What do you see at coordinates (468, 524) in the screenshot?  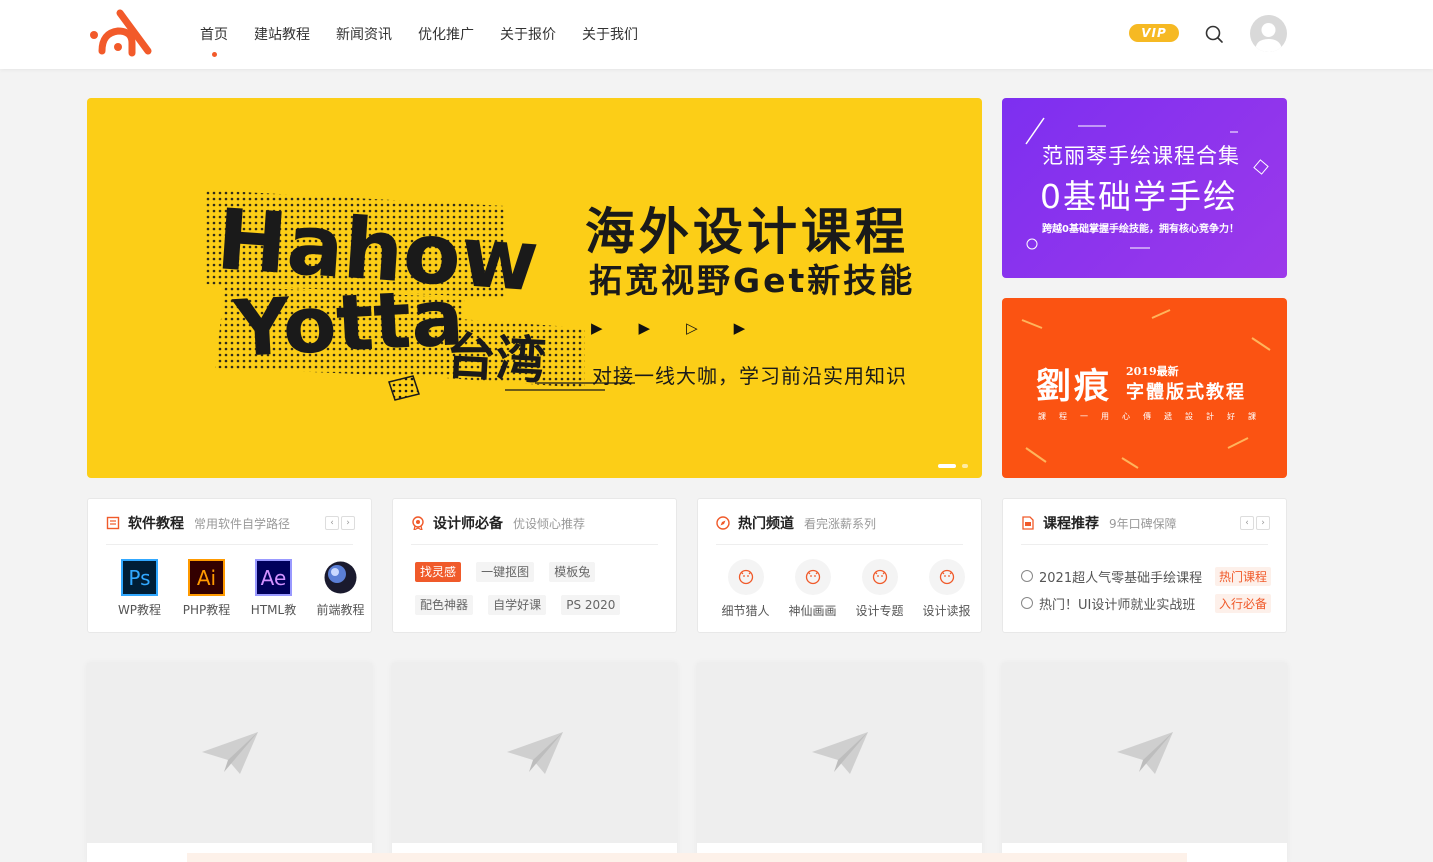 I see `card-title: 设计师必备` at bounding box center [468, 524].